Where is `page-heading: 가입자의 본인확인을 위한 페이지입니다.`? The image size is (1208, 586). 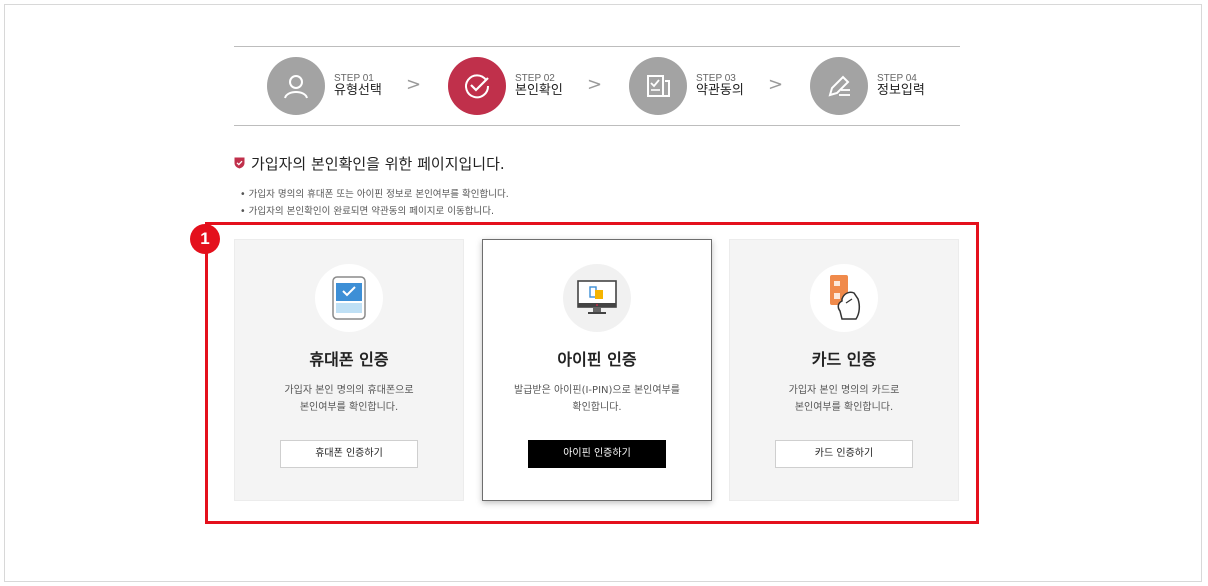 page-heading: 가입자의 본인확인을 위한 페이지입니다. is located at coordinates (369, 163).